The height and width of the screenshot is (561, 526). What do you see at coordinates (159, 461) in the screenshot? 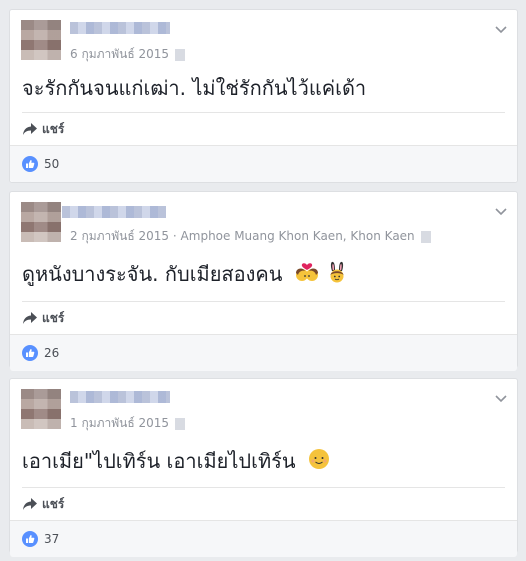
I see `post-text: เอาเมีย"ไปเทิร์น เอาเมียไปเทิร์น` at bounding box center [159, 461].